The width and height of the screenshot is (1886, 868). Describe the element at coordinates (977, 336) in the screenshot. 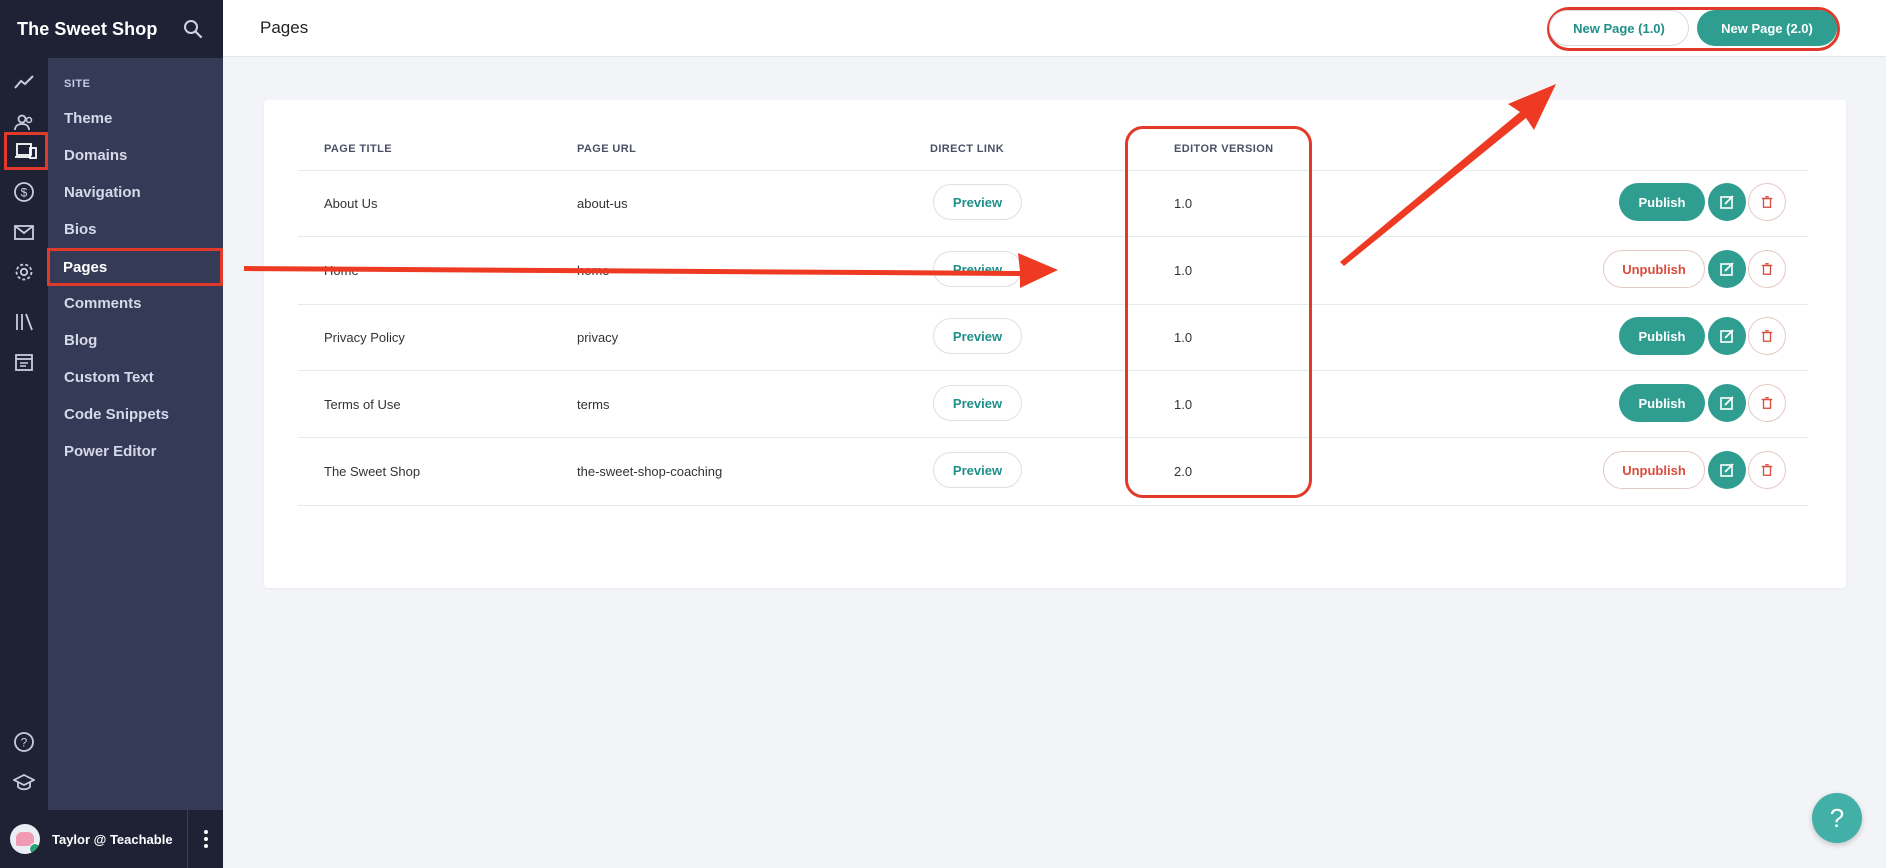

I see `row-3-preview-button: Preview` at that location.